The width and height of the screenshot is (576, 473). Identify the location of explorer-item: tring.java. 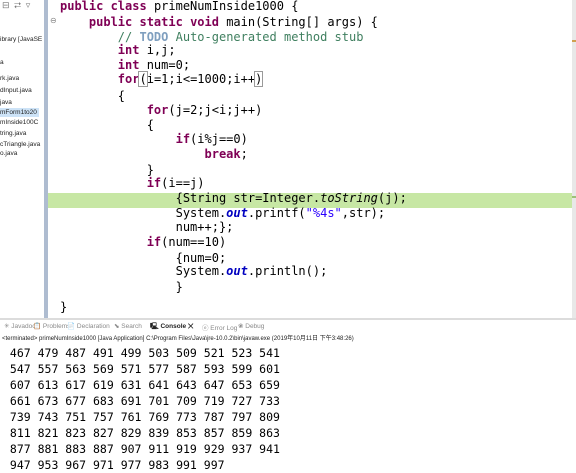
(13, 133).